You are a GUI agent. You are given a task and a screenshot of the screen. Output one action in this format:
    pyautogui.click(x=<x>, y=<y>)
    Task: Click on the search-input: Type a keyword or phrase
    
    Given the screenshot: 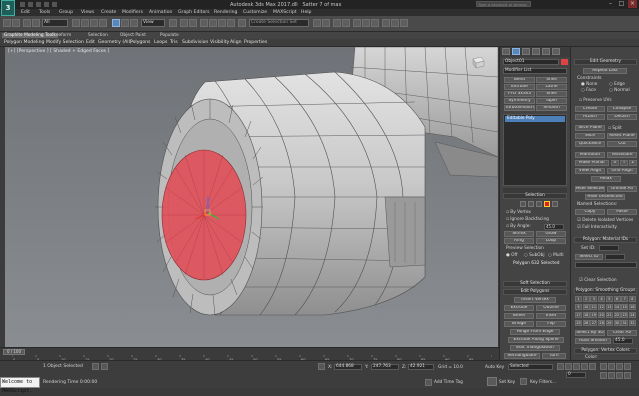 What is the action you would take?
    pyautogui.click(x=503, y=4)
    